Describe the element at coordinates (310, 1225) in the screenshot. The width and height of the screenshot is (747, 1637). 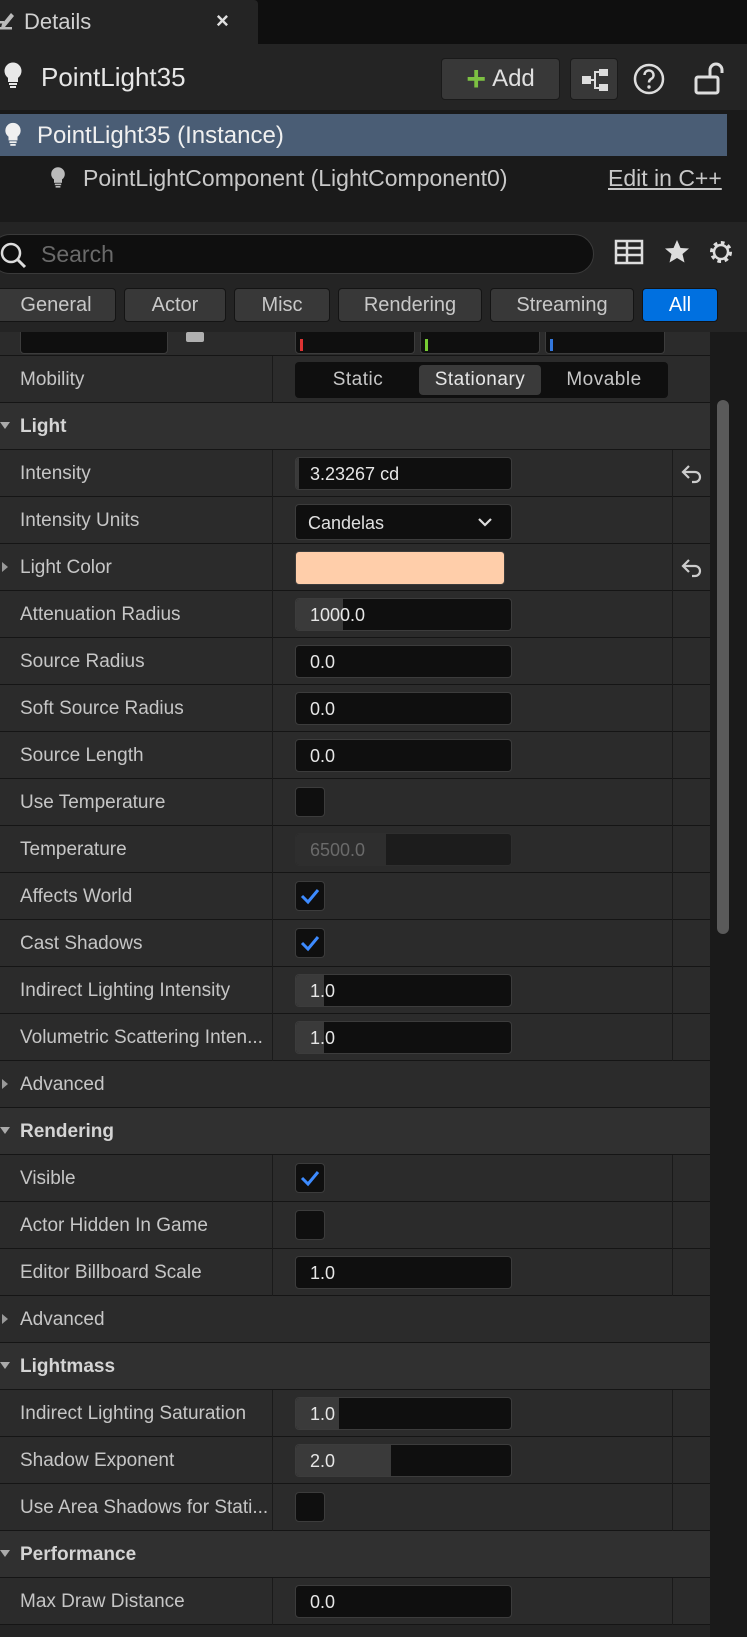
I see `actor-hidden-checkbox` at that location.